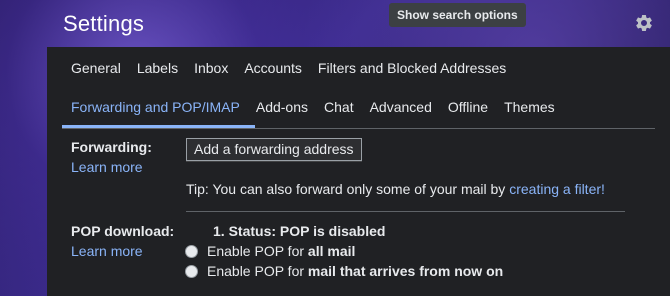 This screenshot has height=296, width=670. What do you see at coordinates (155, 107) in the screenshot?
I see `tab-forwarding-pop-imap: Forwarding and POP/IMAP` at bounding box center [155, 107].